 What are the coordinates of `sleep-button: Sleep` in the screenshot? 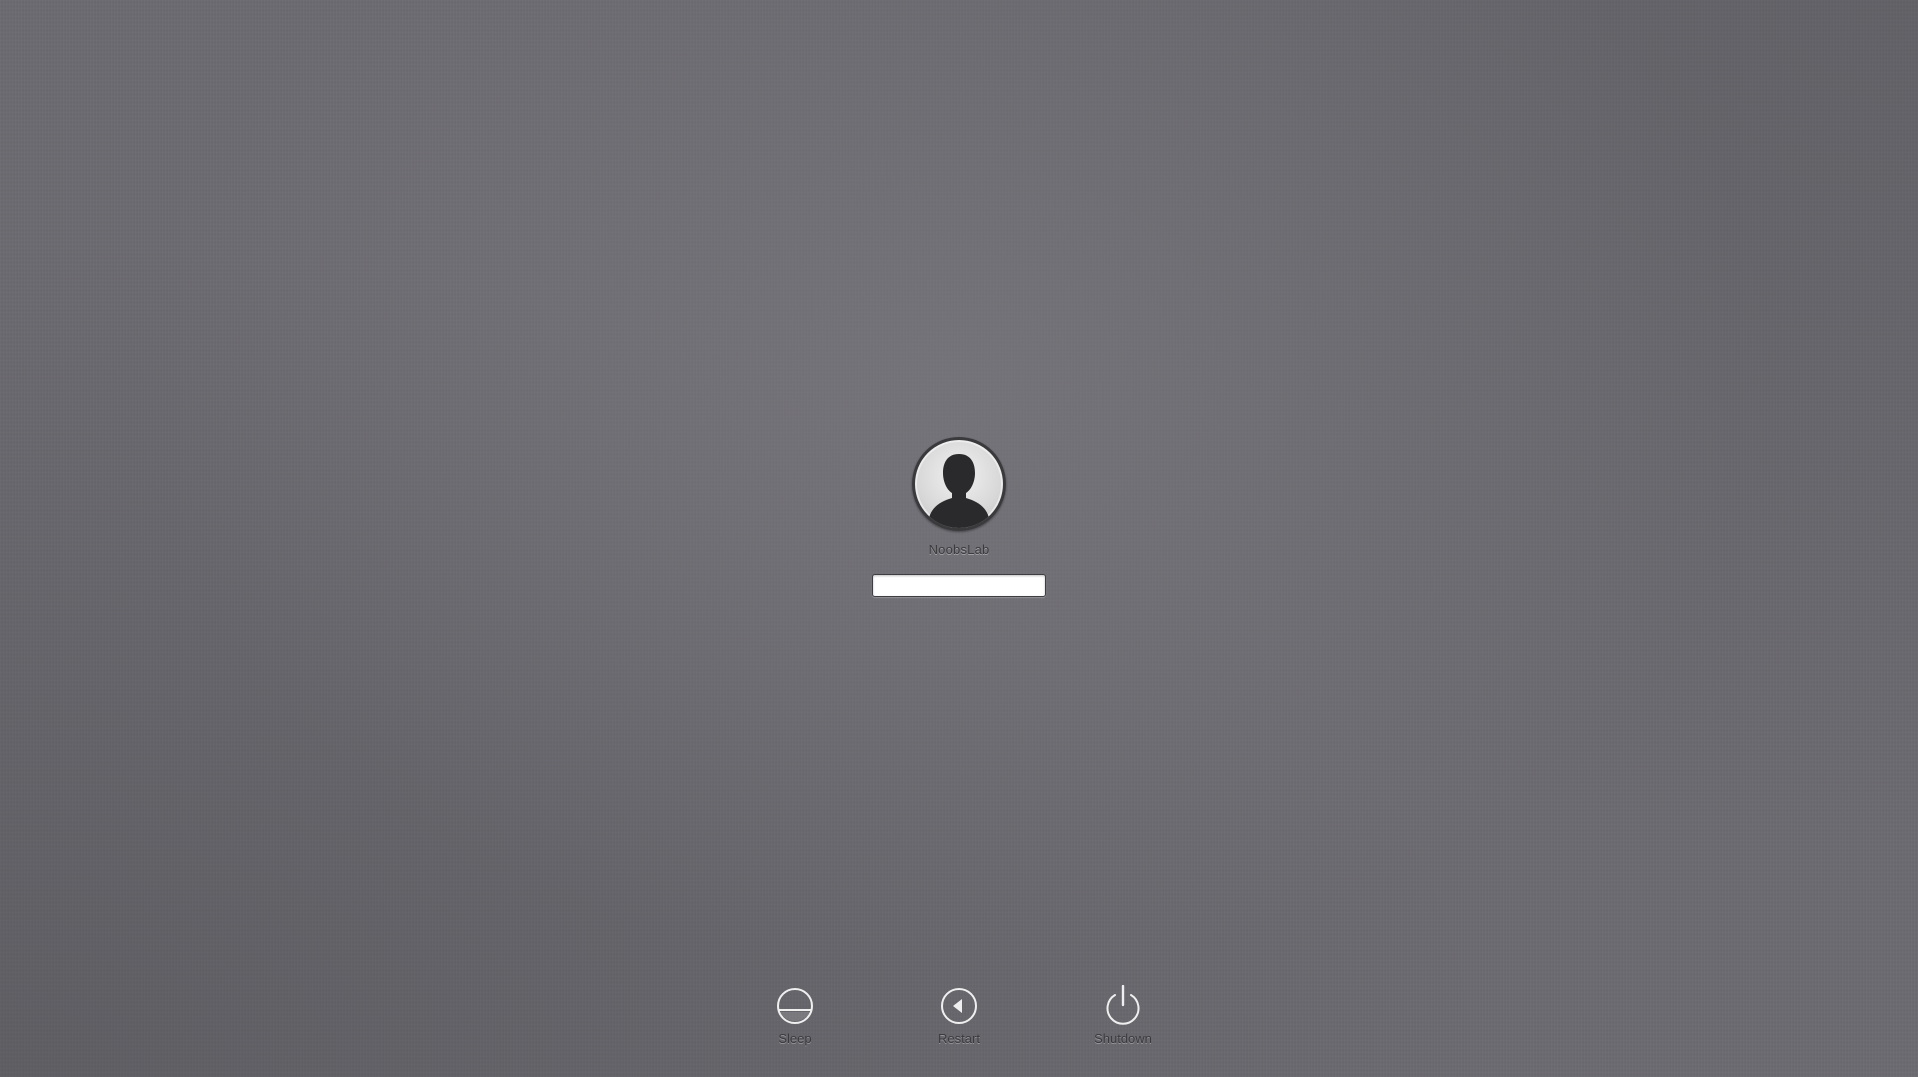 It's located at (795, 1015).